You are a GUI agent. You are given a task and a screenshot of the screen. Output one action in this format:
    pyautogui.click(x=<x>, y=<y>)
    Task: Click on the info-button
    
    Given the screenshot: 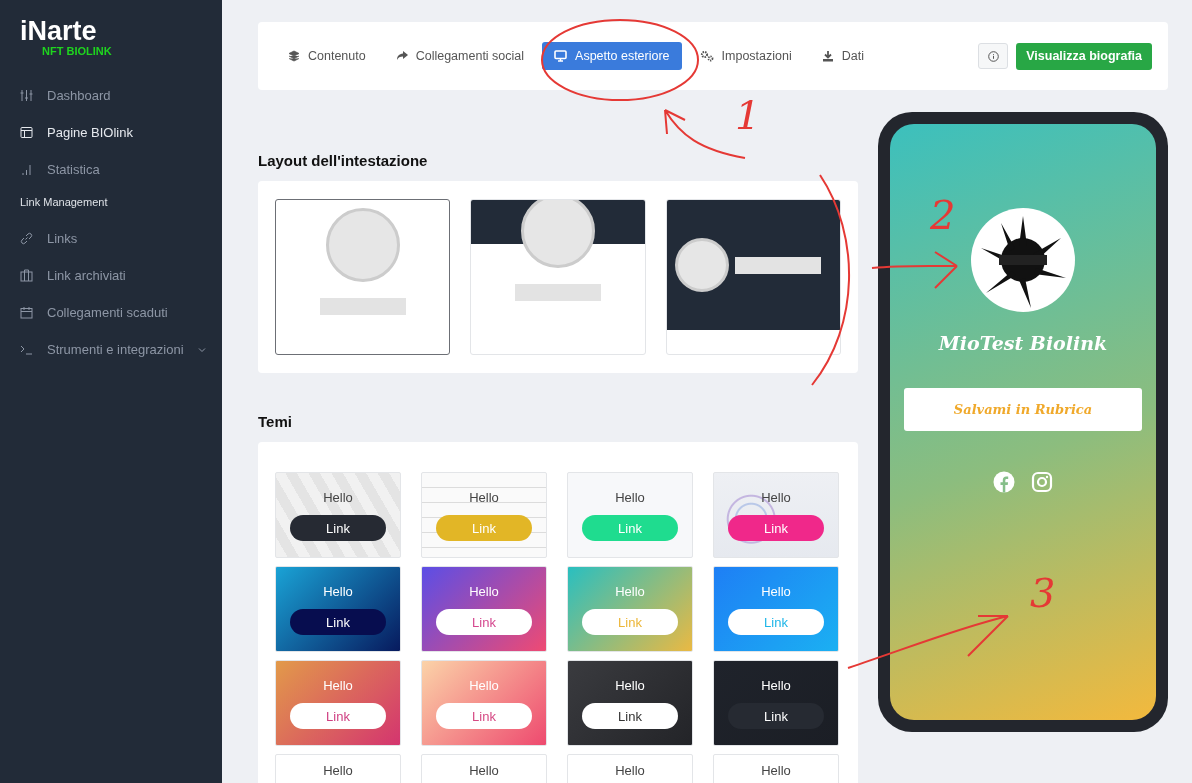 What is the action you would take?
    pyautogui.click(x=993, y=56)
    